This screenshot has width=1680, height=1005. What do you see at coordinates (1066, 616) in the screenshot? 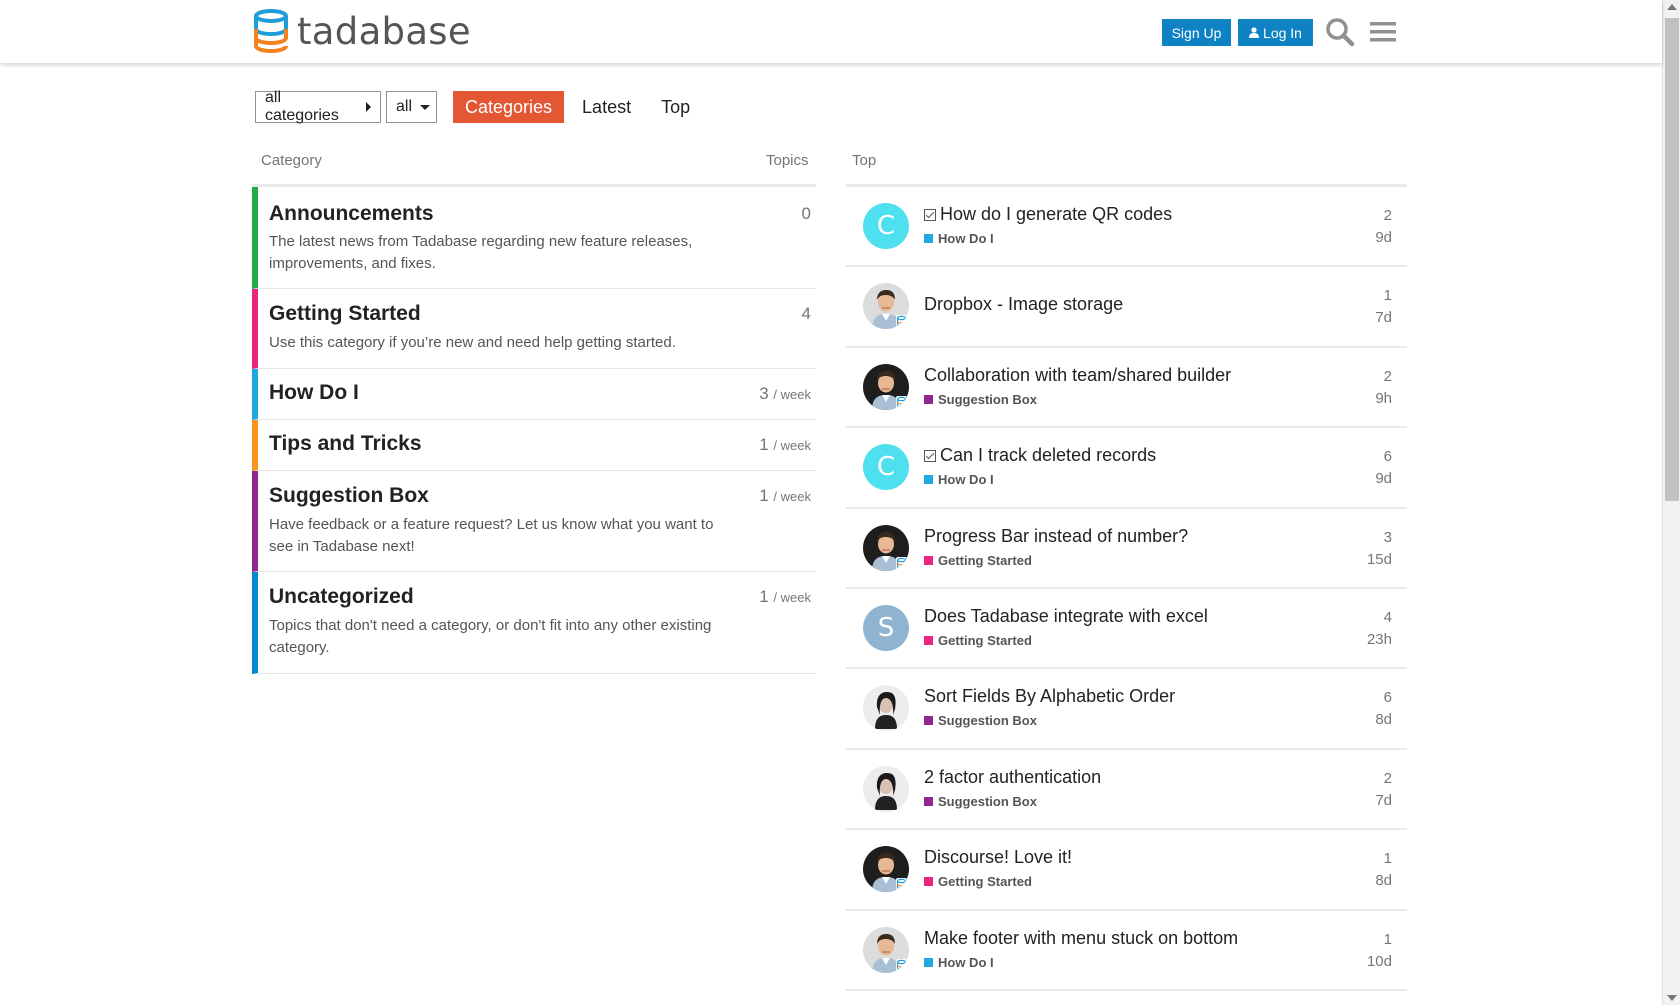
I see `topic-title-link: Does Tadabase integrate with excel` at bounding box center [1066, 616].